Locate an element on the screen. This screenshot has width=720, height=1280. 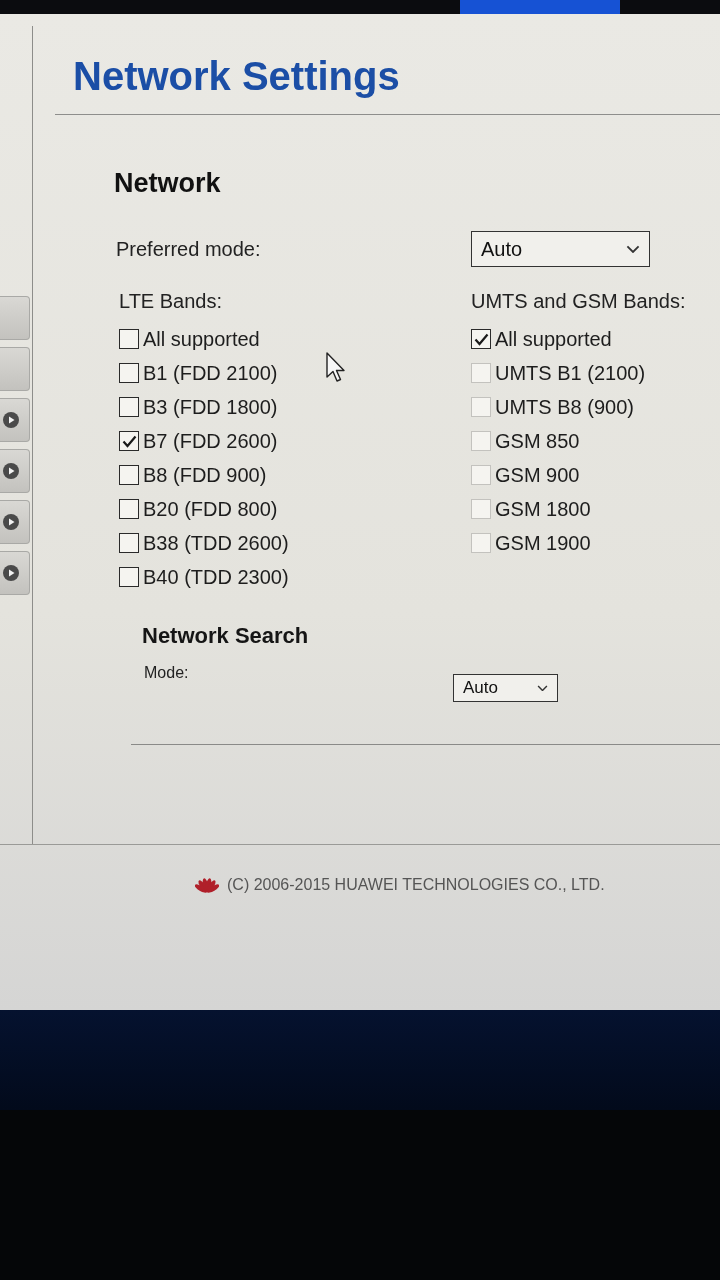
option-label: B38 (TDD 2600) is located at coordinates (216, 543).